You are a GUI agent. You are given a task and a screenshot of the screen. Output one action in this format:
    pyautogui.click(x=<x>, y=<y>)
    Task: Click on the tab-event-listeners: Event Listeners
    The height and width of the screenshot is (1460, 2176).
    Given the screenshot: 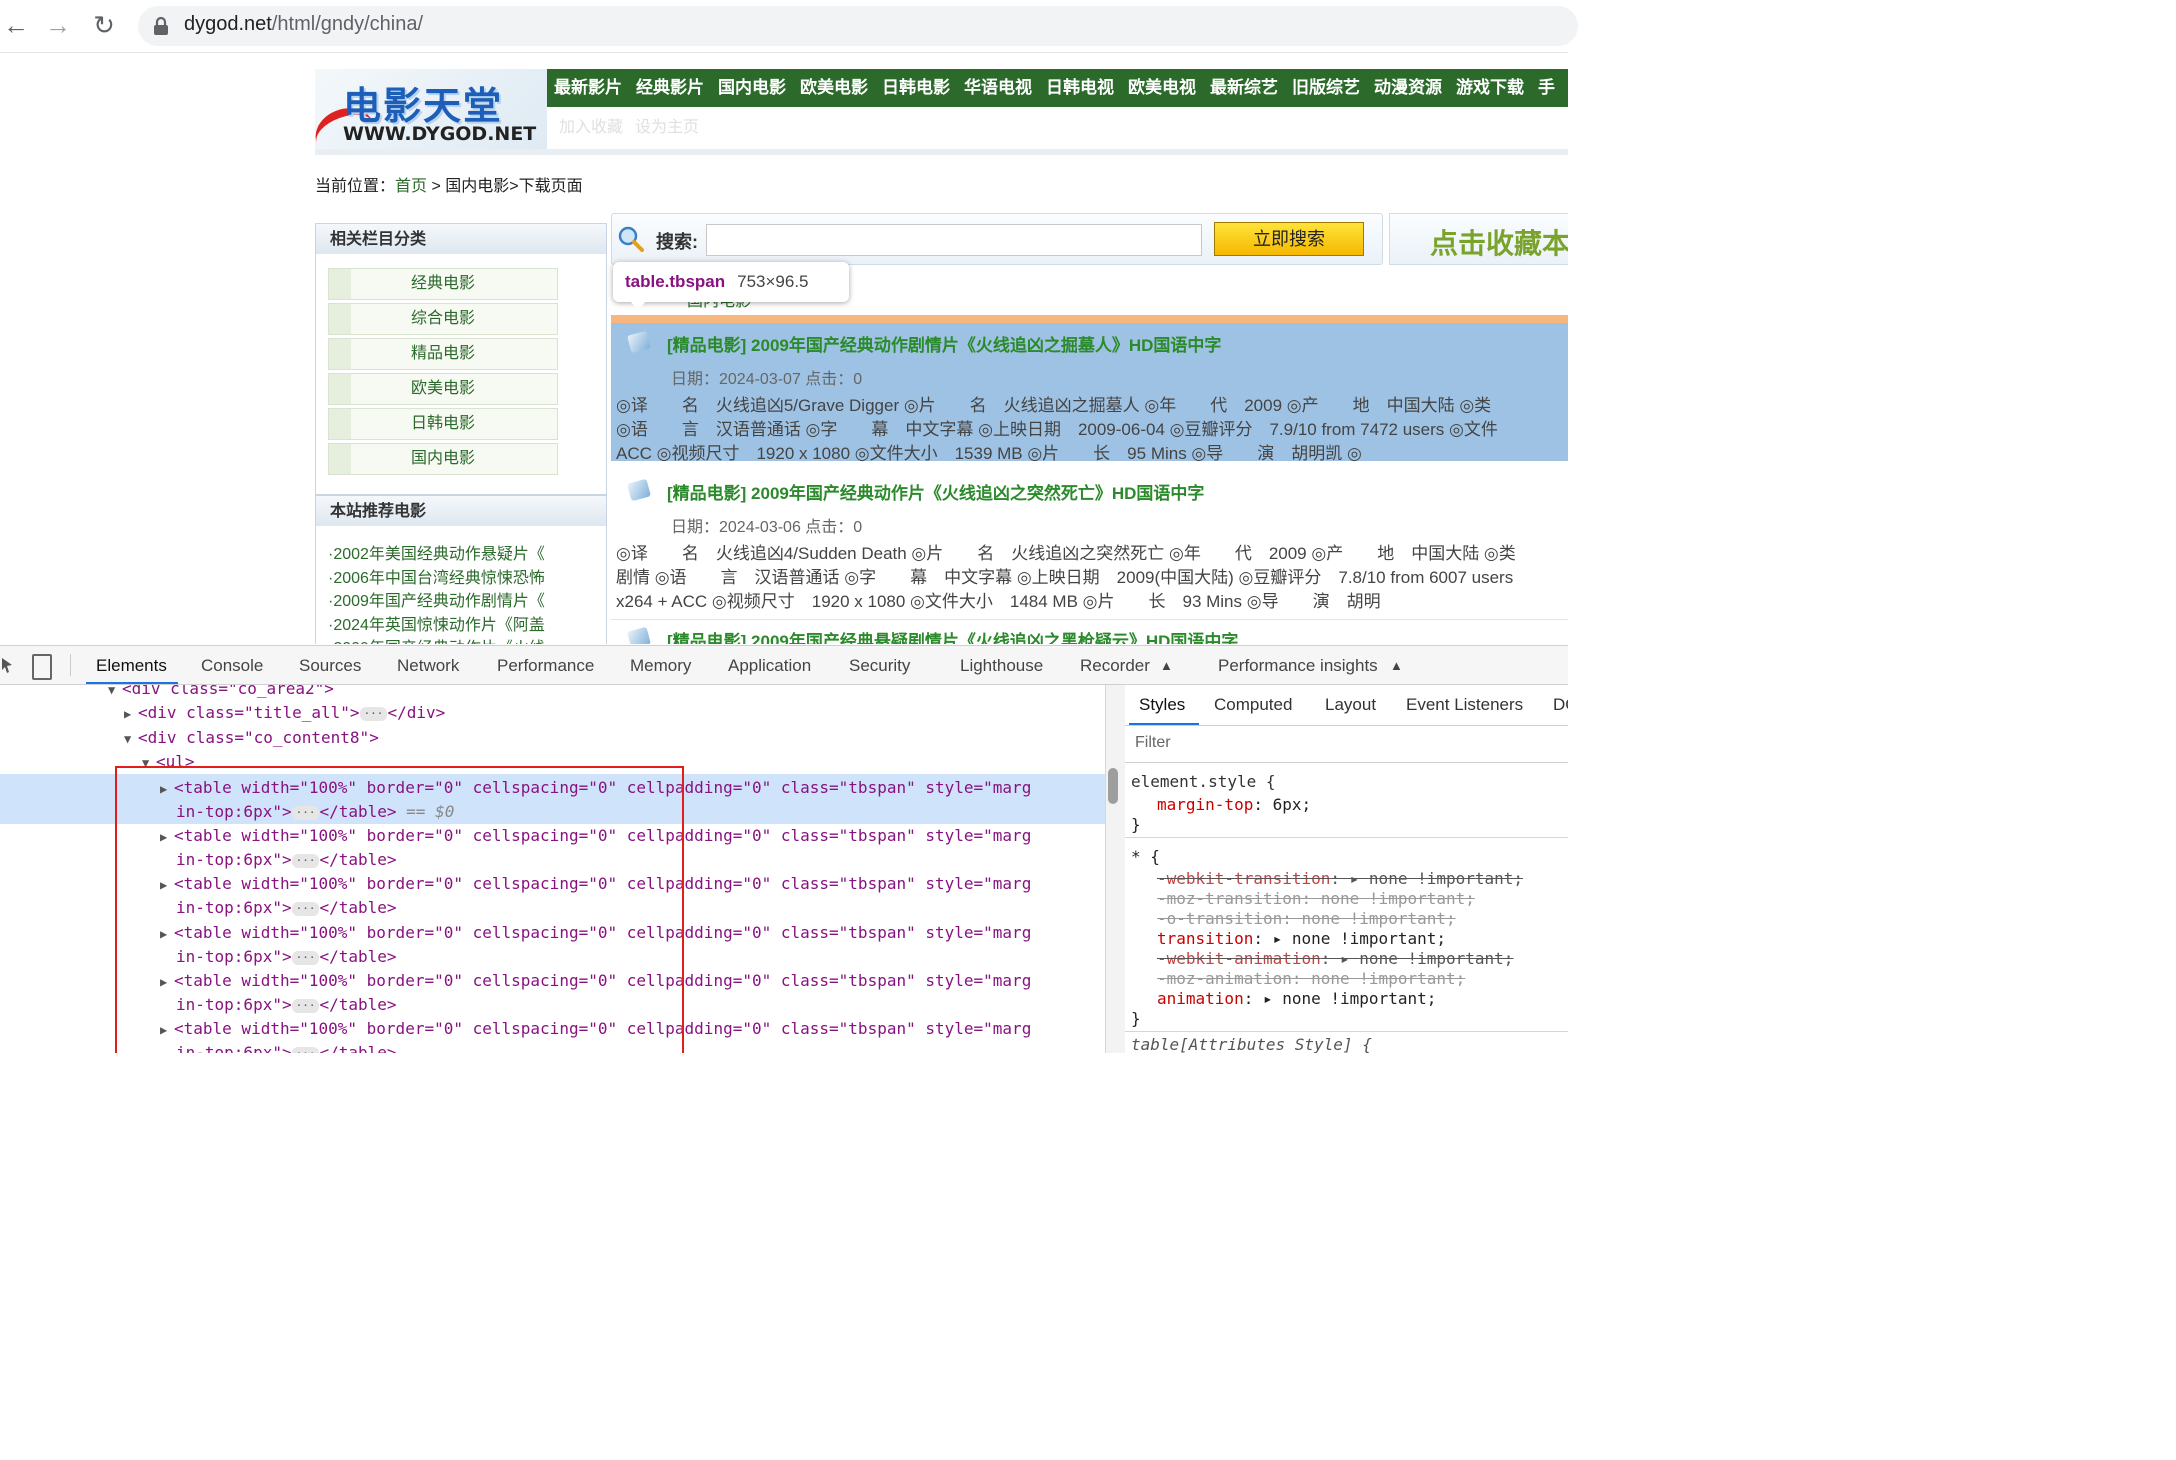 What is the action you would take?
    pyautogui.click(x=1464, y=705)
    